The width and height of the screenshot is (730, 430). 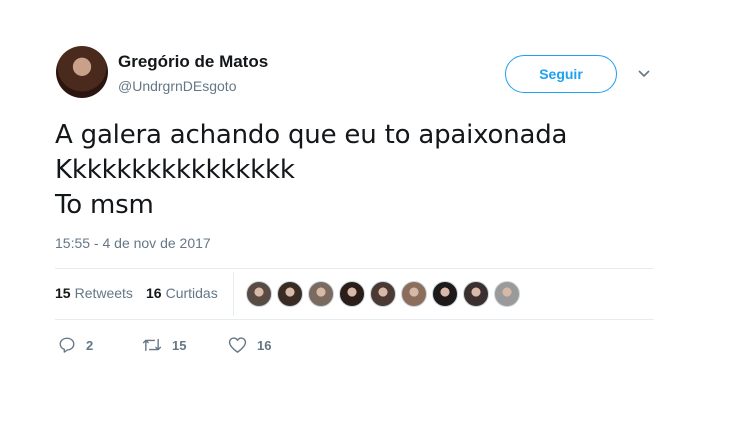 What do you see at coordinates (63, 293) in the screenshot?
I see `retweets-count: 15` at bounding box center [63, 293].